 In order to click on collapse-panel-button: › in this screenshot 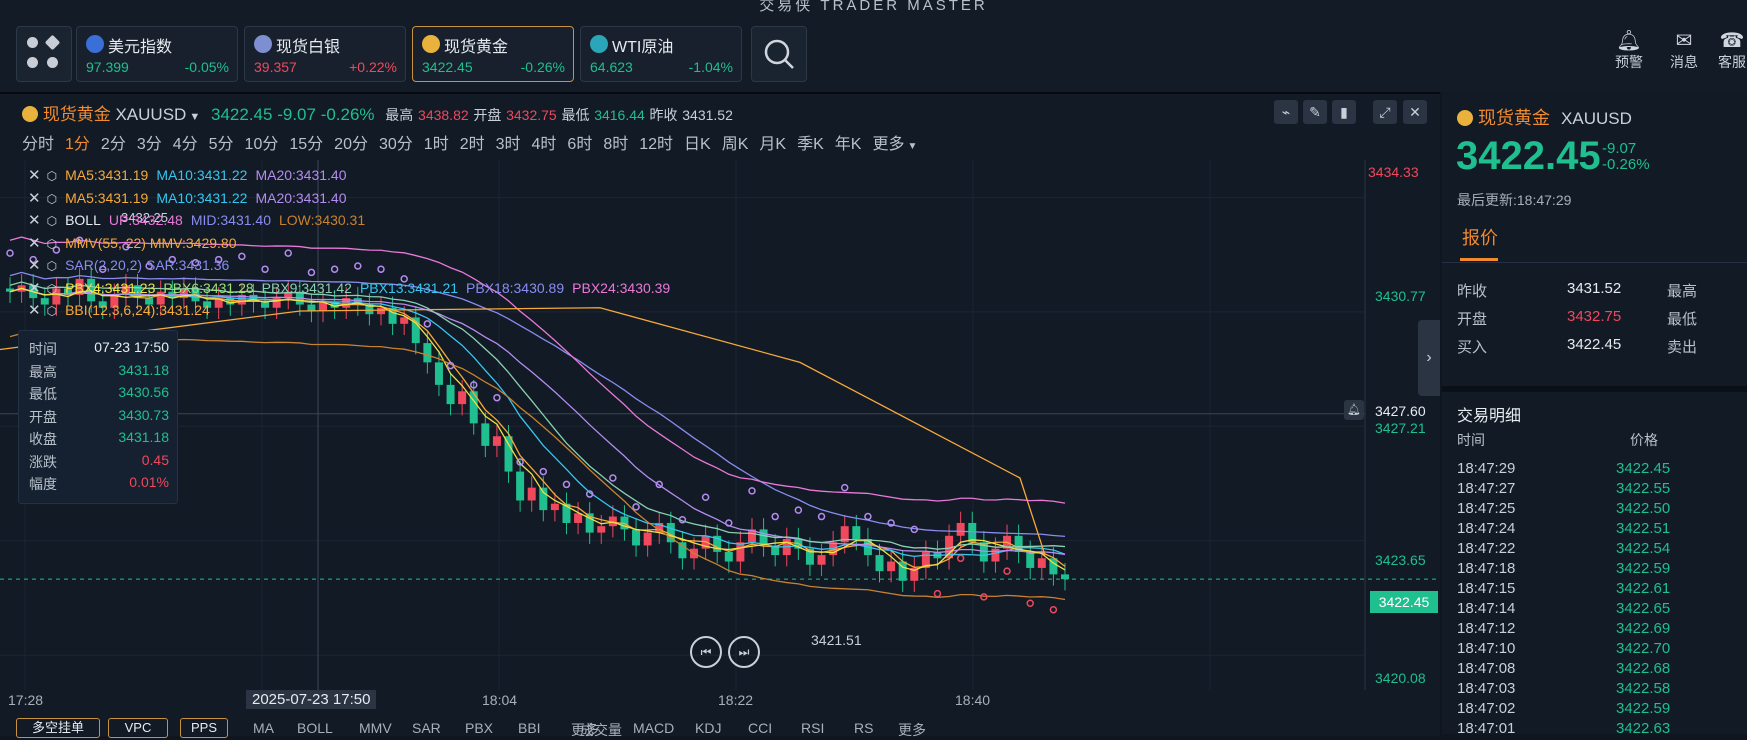, I will do `click(1429, 358)`.